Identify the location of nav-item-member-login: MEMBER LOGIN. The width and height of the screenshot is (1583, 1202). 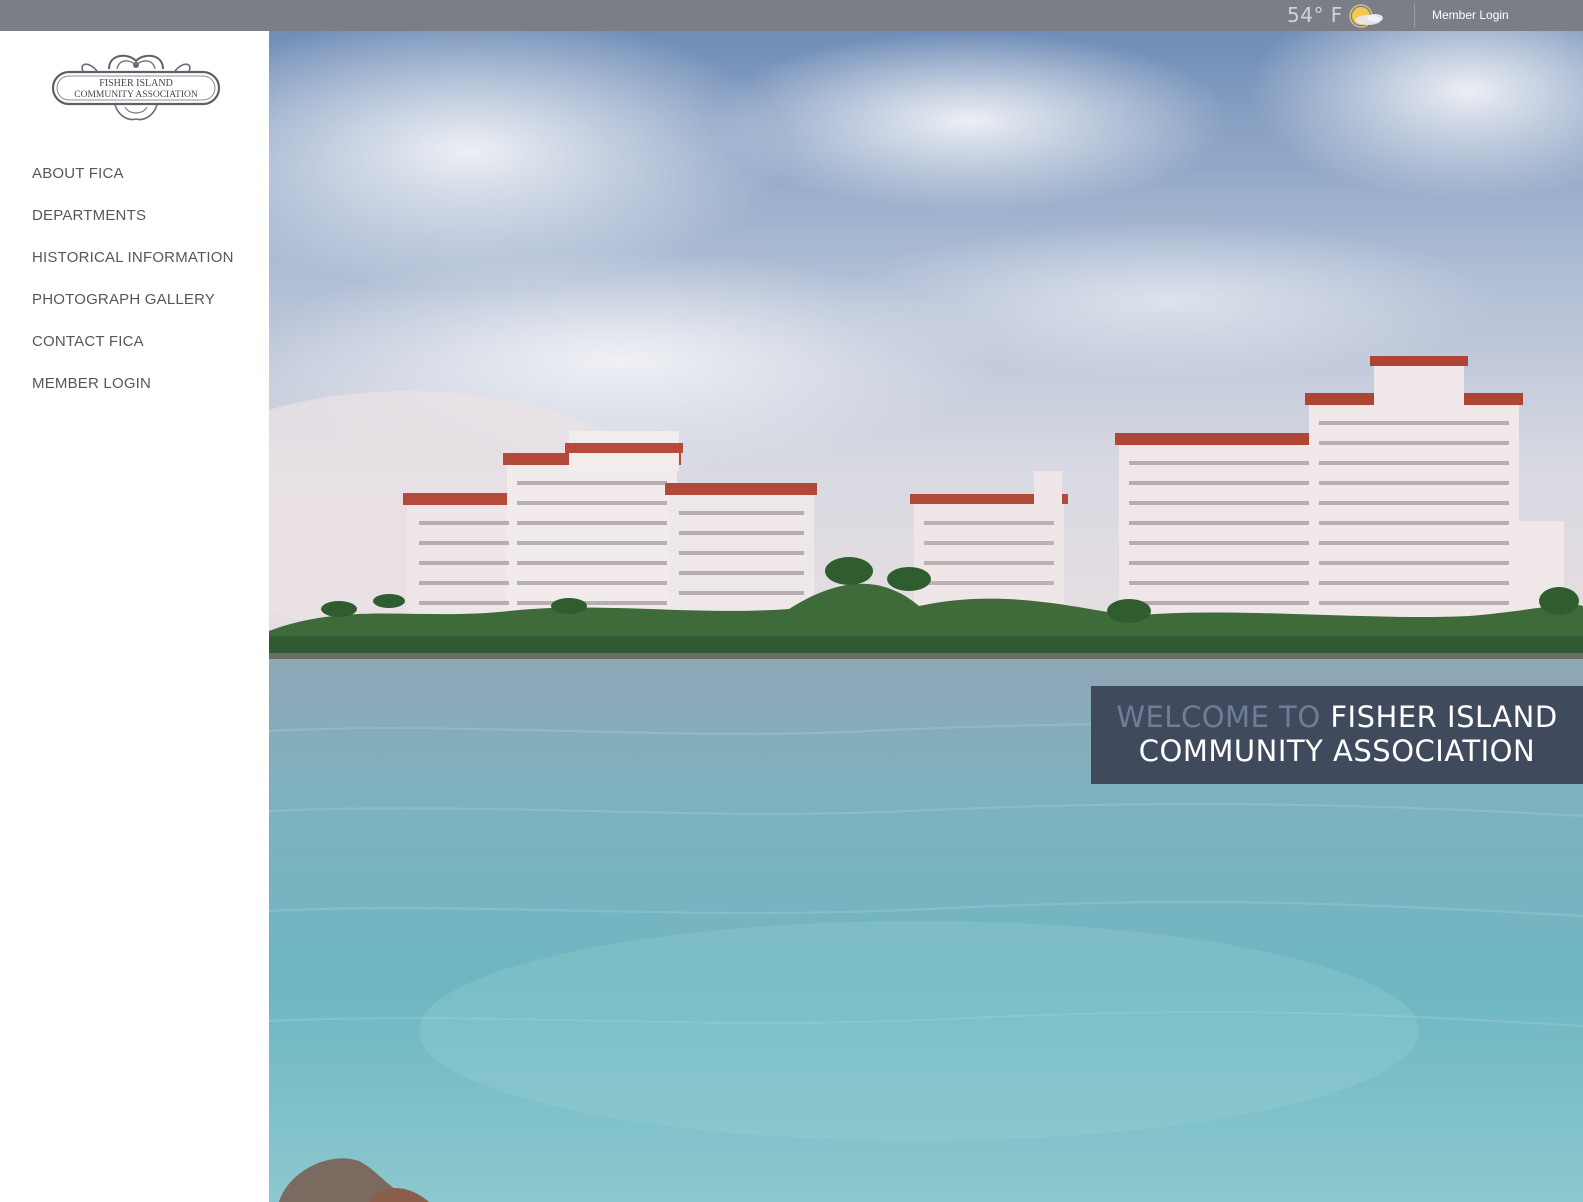
(91, 383).